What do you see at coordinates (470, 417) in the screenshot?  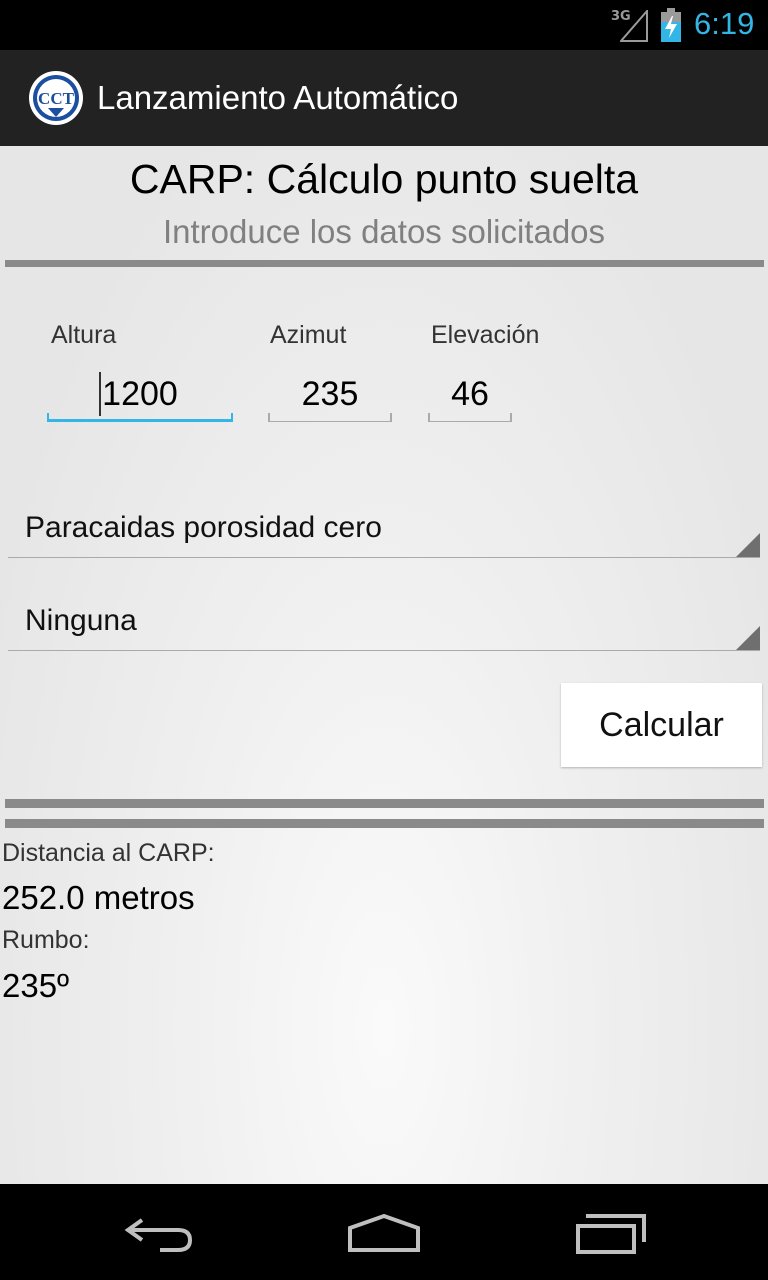 I see `elevacion-underline` at bounding box center [470, 417].